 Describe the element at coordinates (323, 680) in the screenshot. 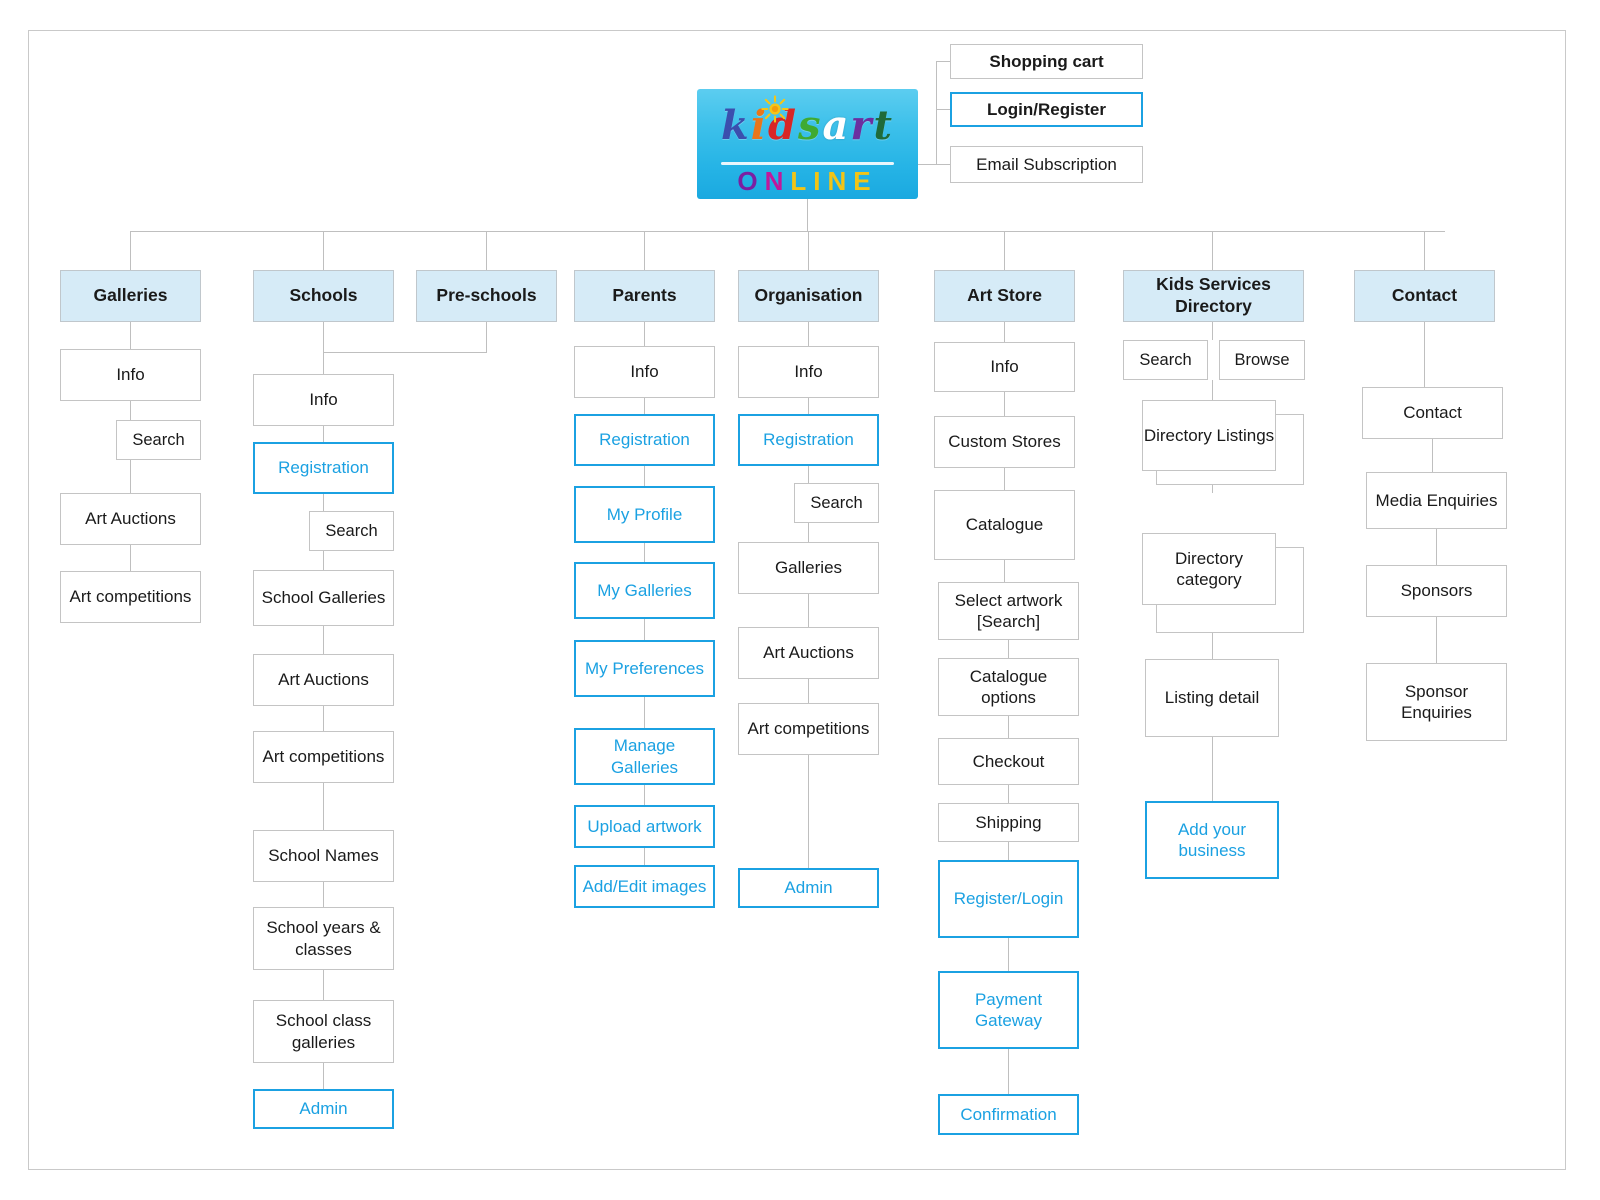

I see `node-schools-art-auctions: Art Auctions` at that location.